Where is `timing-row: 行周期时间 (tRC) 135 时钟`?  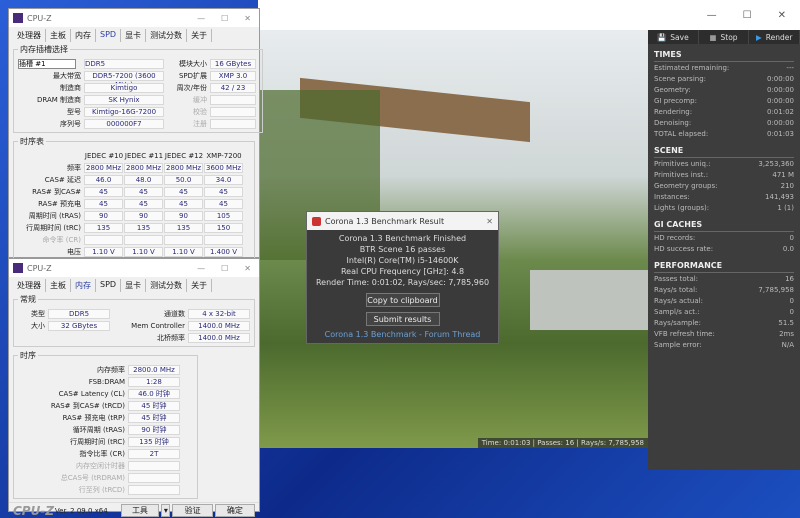
timing-row: 行周期时间 (tRC) 135 时钟 is located at coordinates (105, 441).